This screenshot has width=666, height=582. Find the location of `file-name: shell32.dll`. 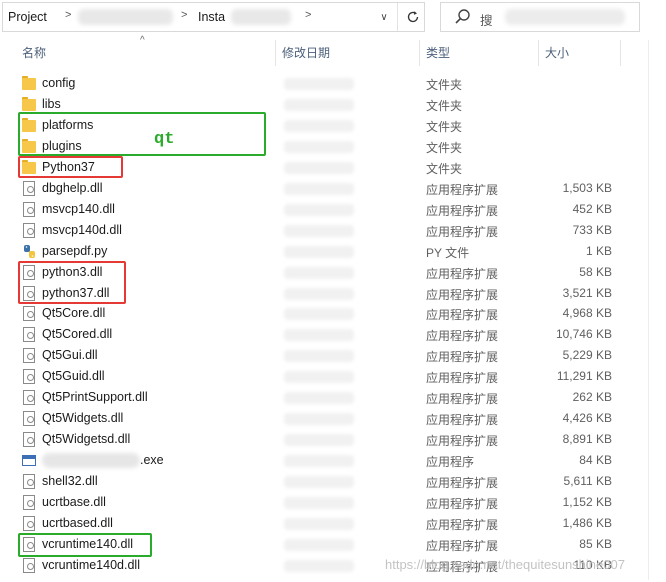

file-name: shell32.dll is located at coordinates (70, 481).